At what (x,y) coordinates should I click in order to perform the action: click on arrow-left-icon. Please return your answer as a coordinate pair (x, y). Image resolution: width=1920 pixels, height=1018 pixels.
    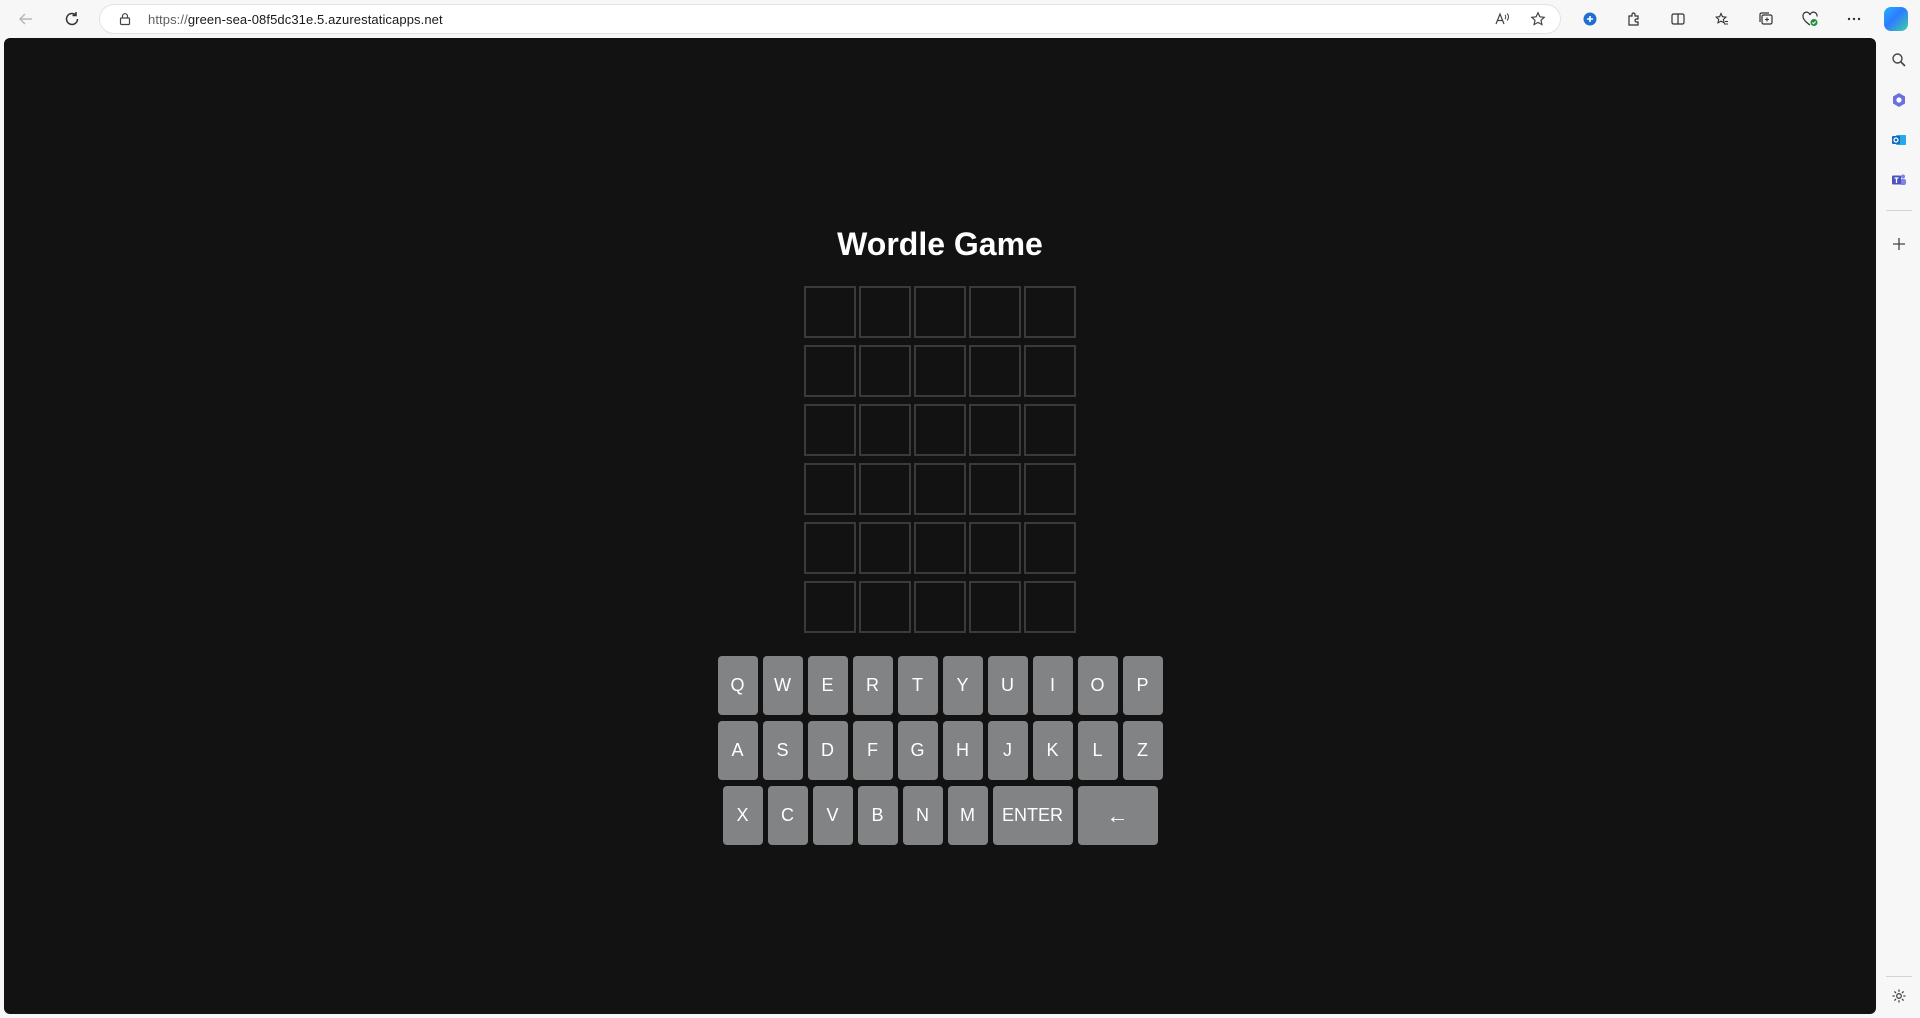
    Looking at the image, I should click on (25, 19).